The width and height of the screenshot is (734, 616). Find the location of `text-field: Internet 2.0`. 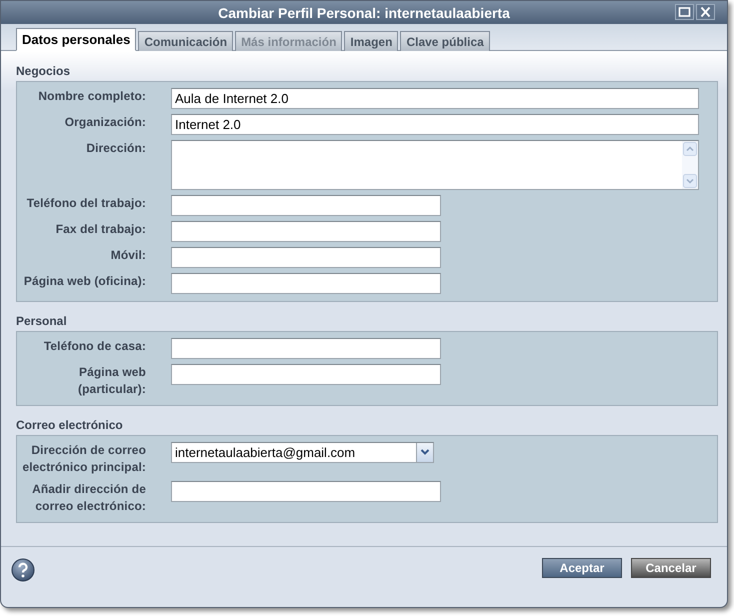

text-field: Internet 2.0 is located at coordinates (435, 124).